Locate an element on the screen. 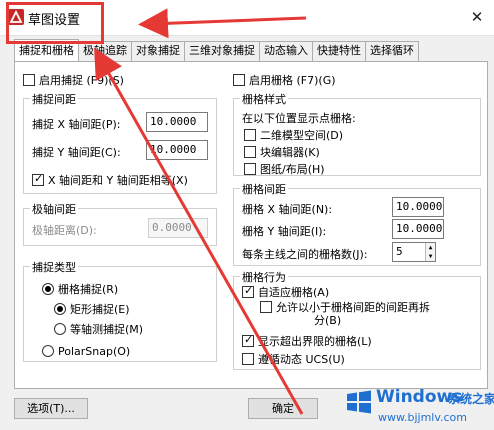  windows-logo-icon is located at coordinates (359, 402).